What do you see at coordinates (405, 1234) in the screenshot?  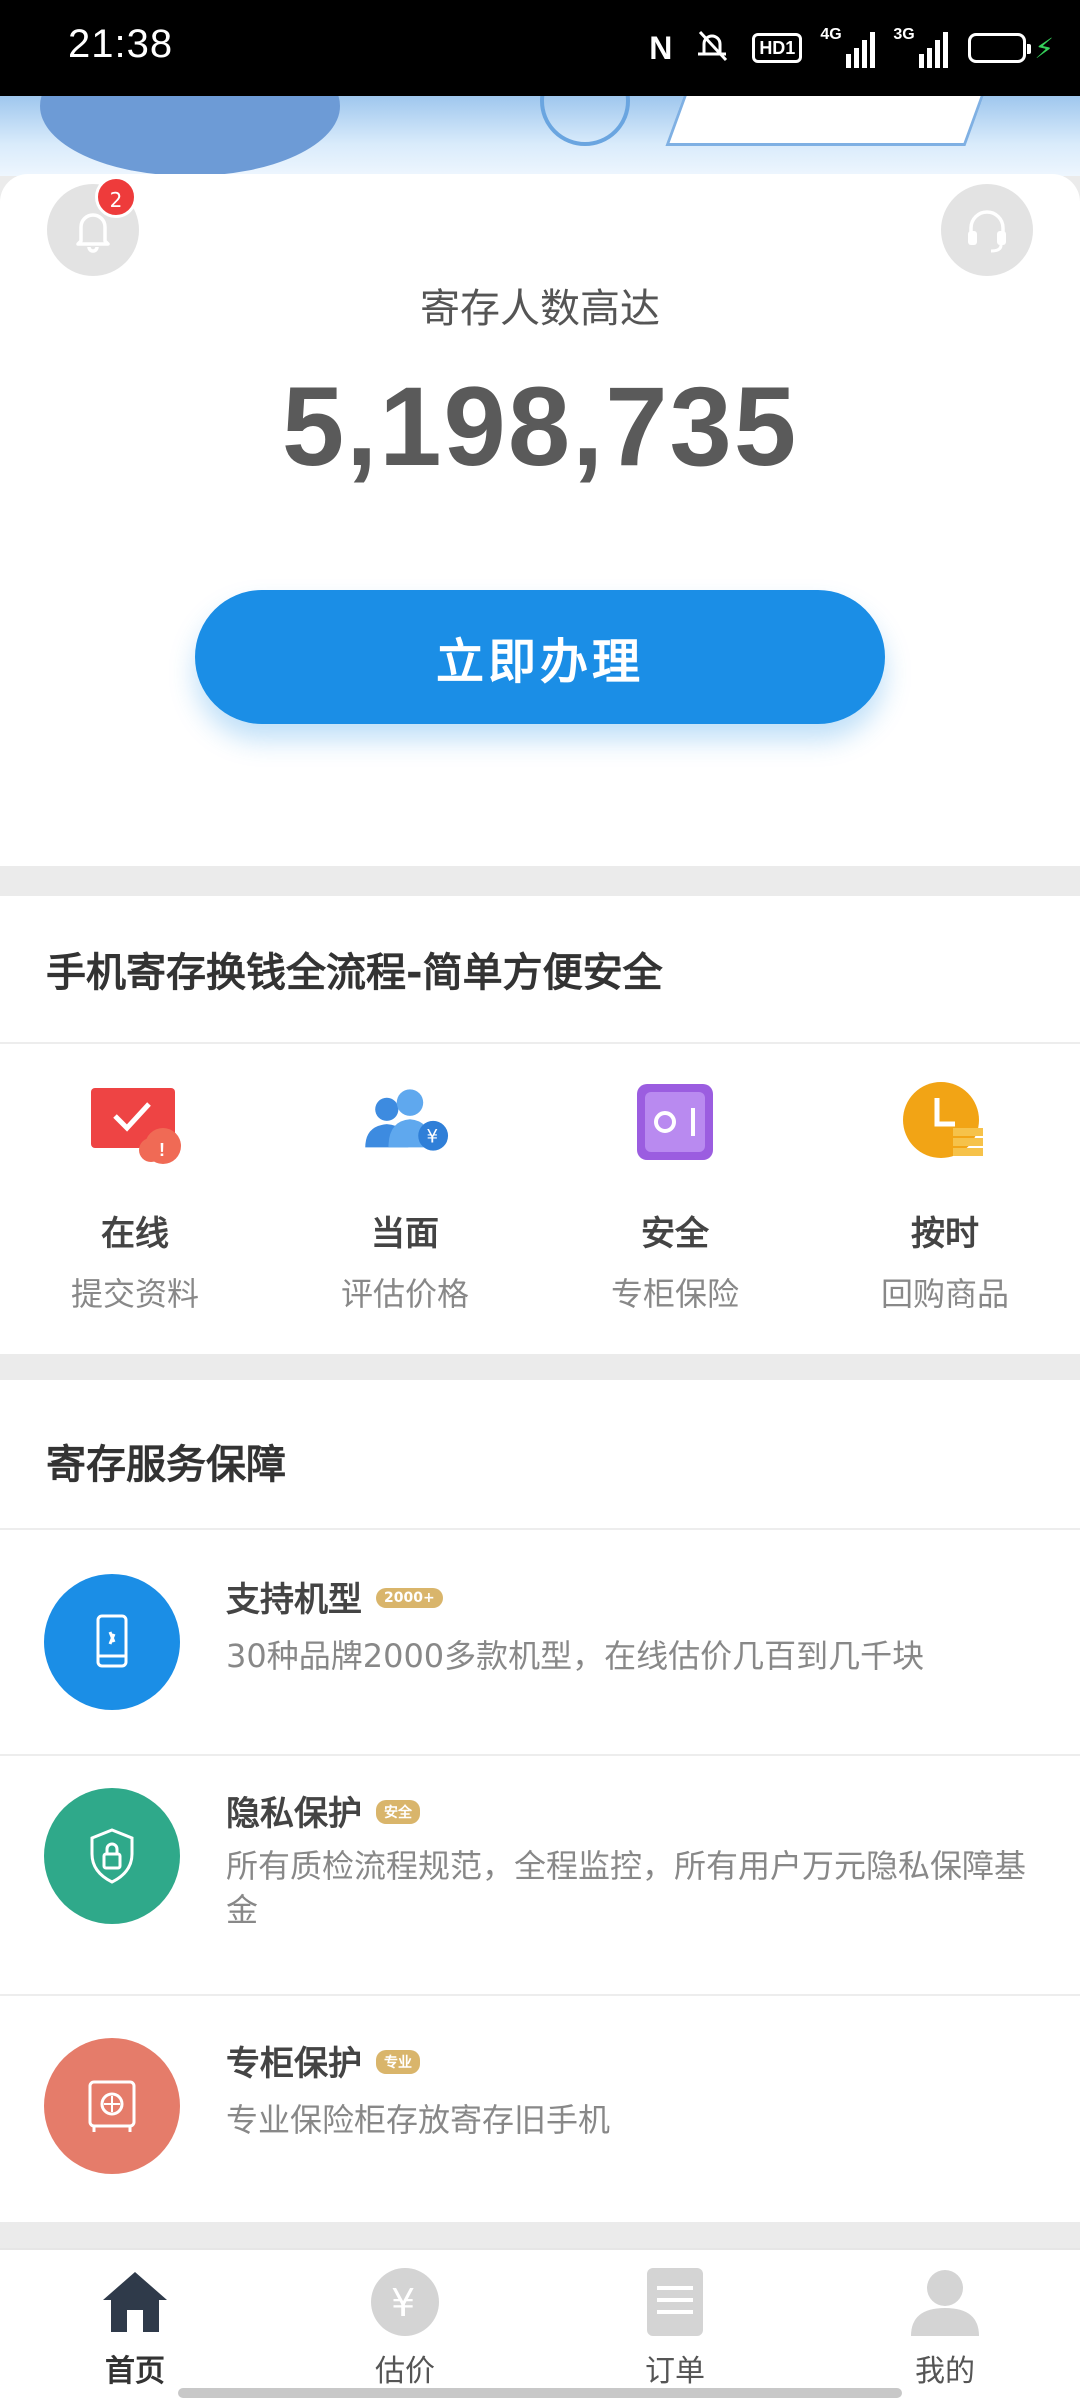 I see `step-title: 当面` at bounding box center [405, 1234].